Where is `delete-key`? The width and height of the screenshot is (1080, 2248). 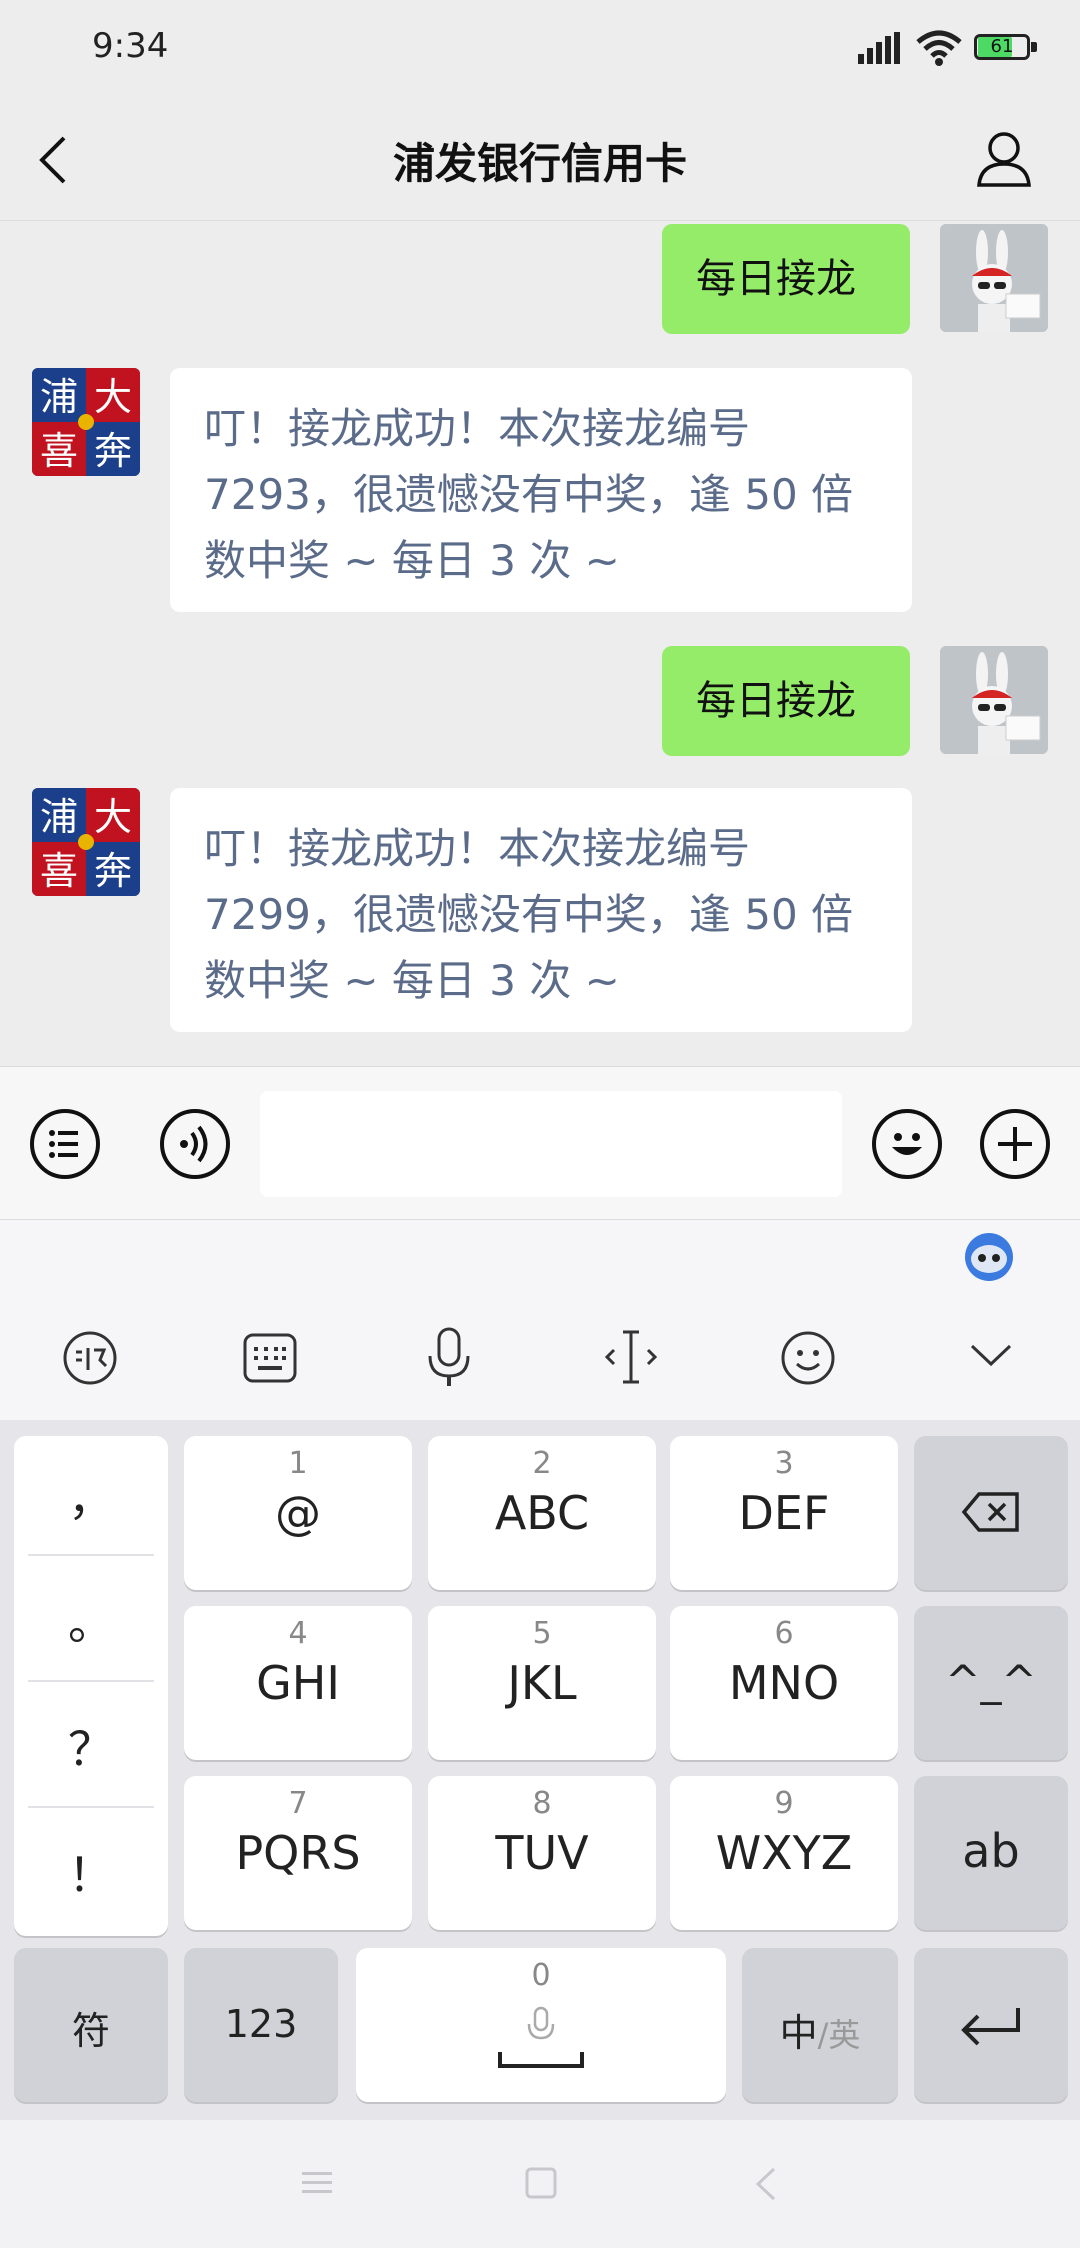 delete-key is located at coordinates (991, 1513).